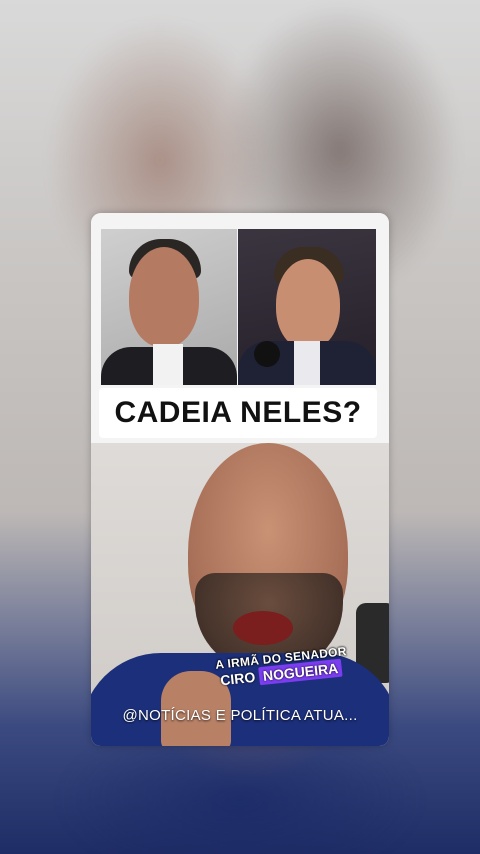  What do you see at coordinates (168, 364) in the screenshot?
I see `photo-left-shirt` at bounding box center [168, 364].